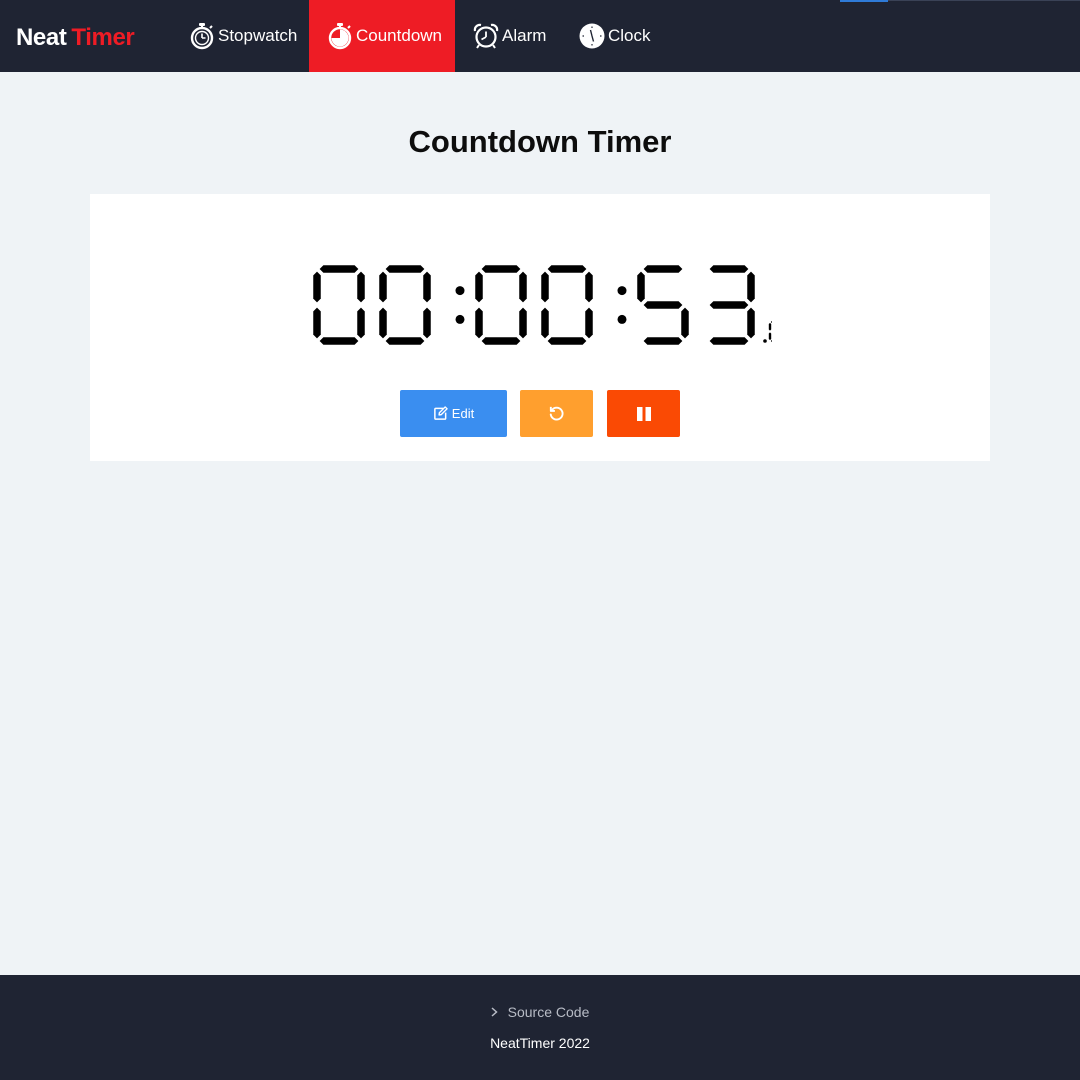  I want to click on nav-item-countdown: Countdown, so click(382, 36).